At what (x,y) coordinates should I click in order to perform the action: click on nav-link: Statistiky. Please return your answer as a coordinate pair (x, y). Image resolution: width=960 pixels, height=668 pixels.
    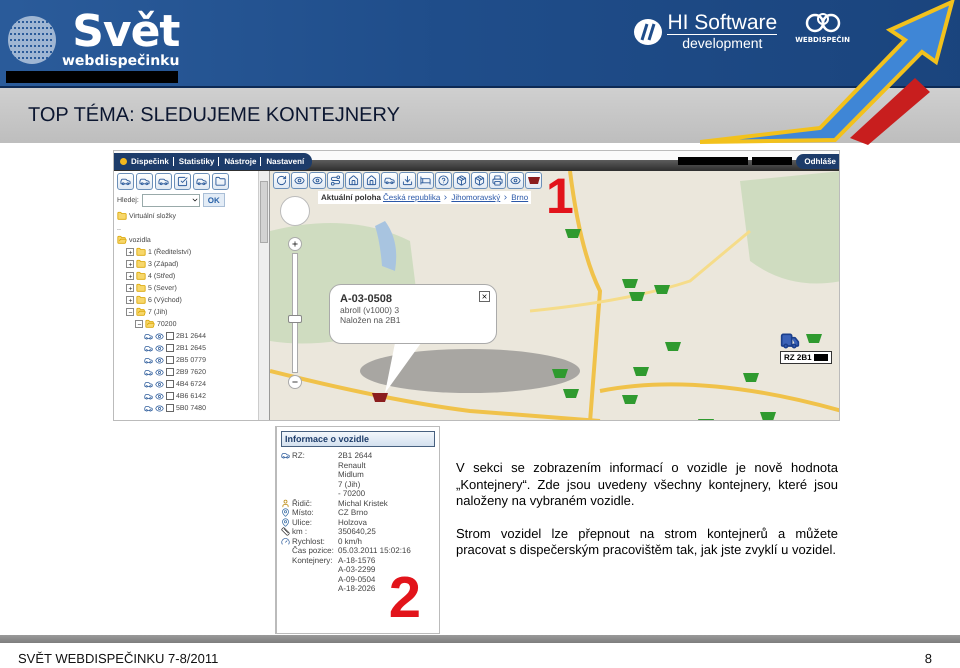
    Looking at the image, I should click on (193, 161).